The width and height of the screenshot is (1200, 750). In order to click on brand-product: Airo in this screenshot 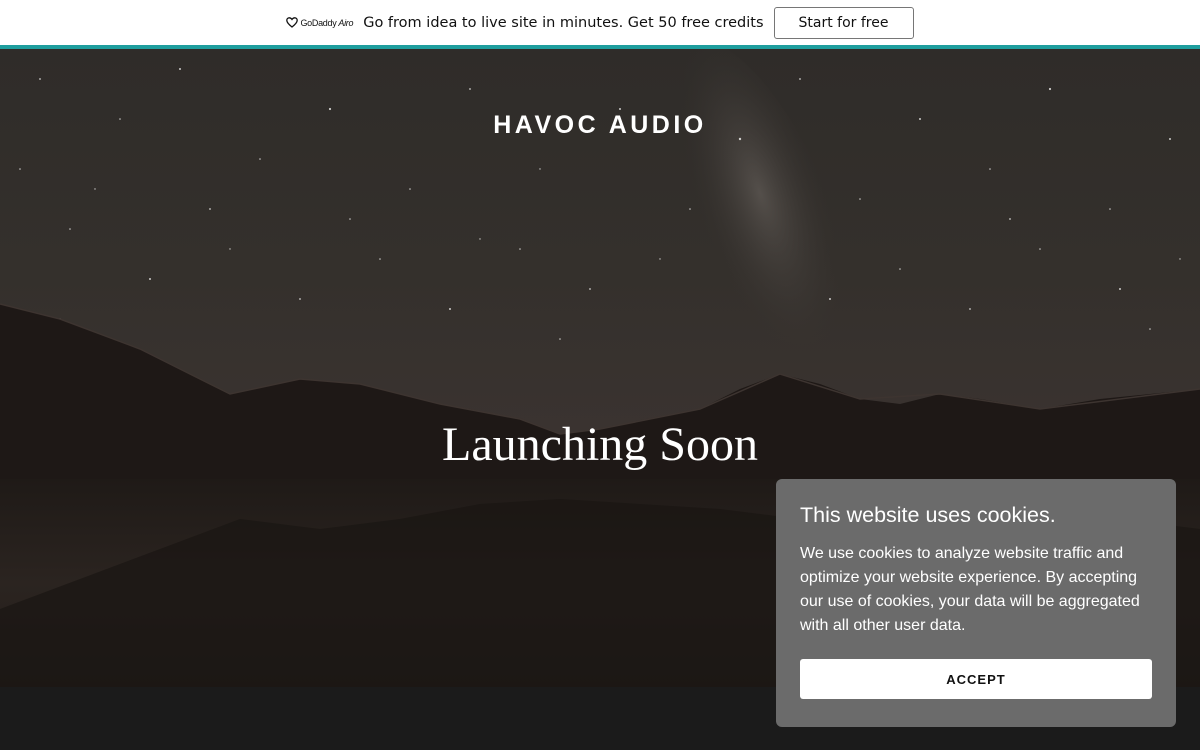, I will do `click(346, 22)`.